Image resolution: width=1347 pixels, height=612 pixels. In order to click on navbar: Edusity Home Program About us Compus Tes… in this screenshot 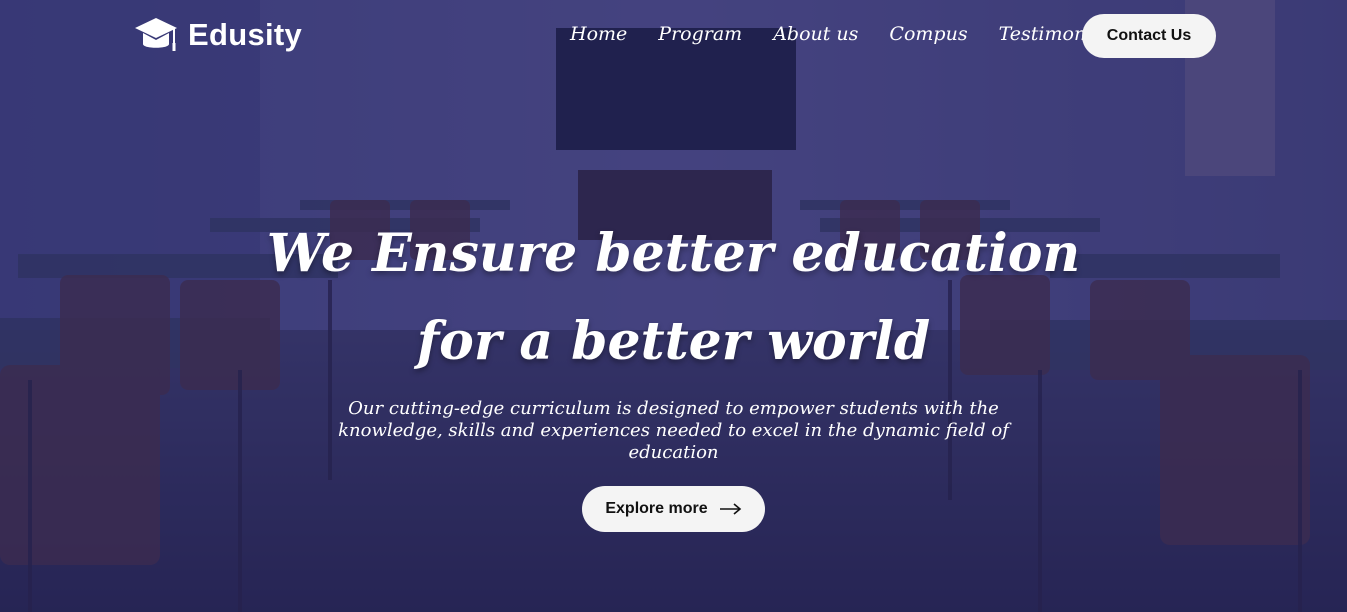, I will do `click(673, 36)`.